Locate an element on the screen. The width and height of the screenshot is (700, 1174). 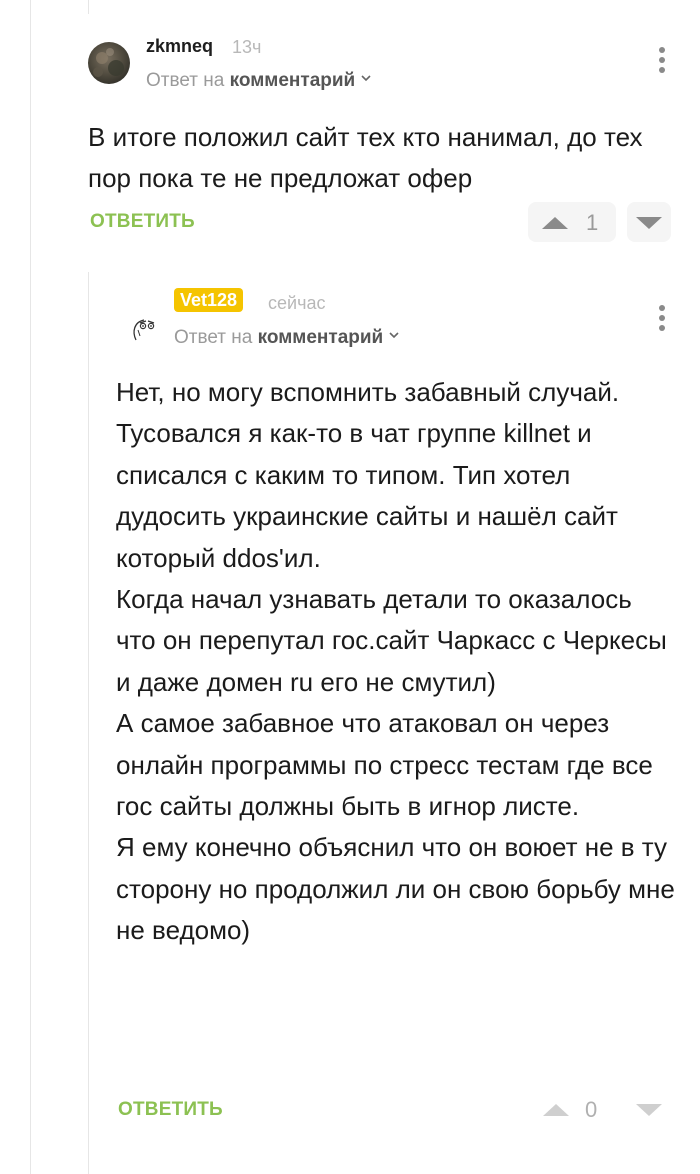
rating-value: 1 is located at coordinates (592, 222).